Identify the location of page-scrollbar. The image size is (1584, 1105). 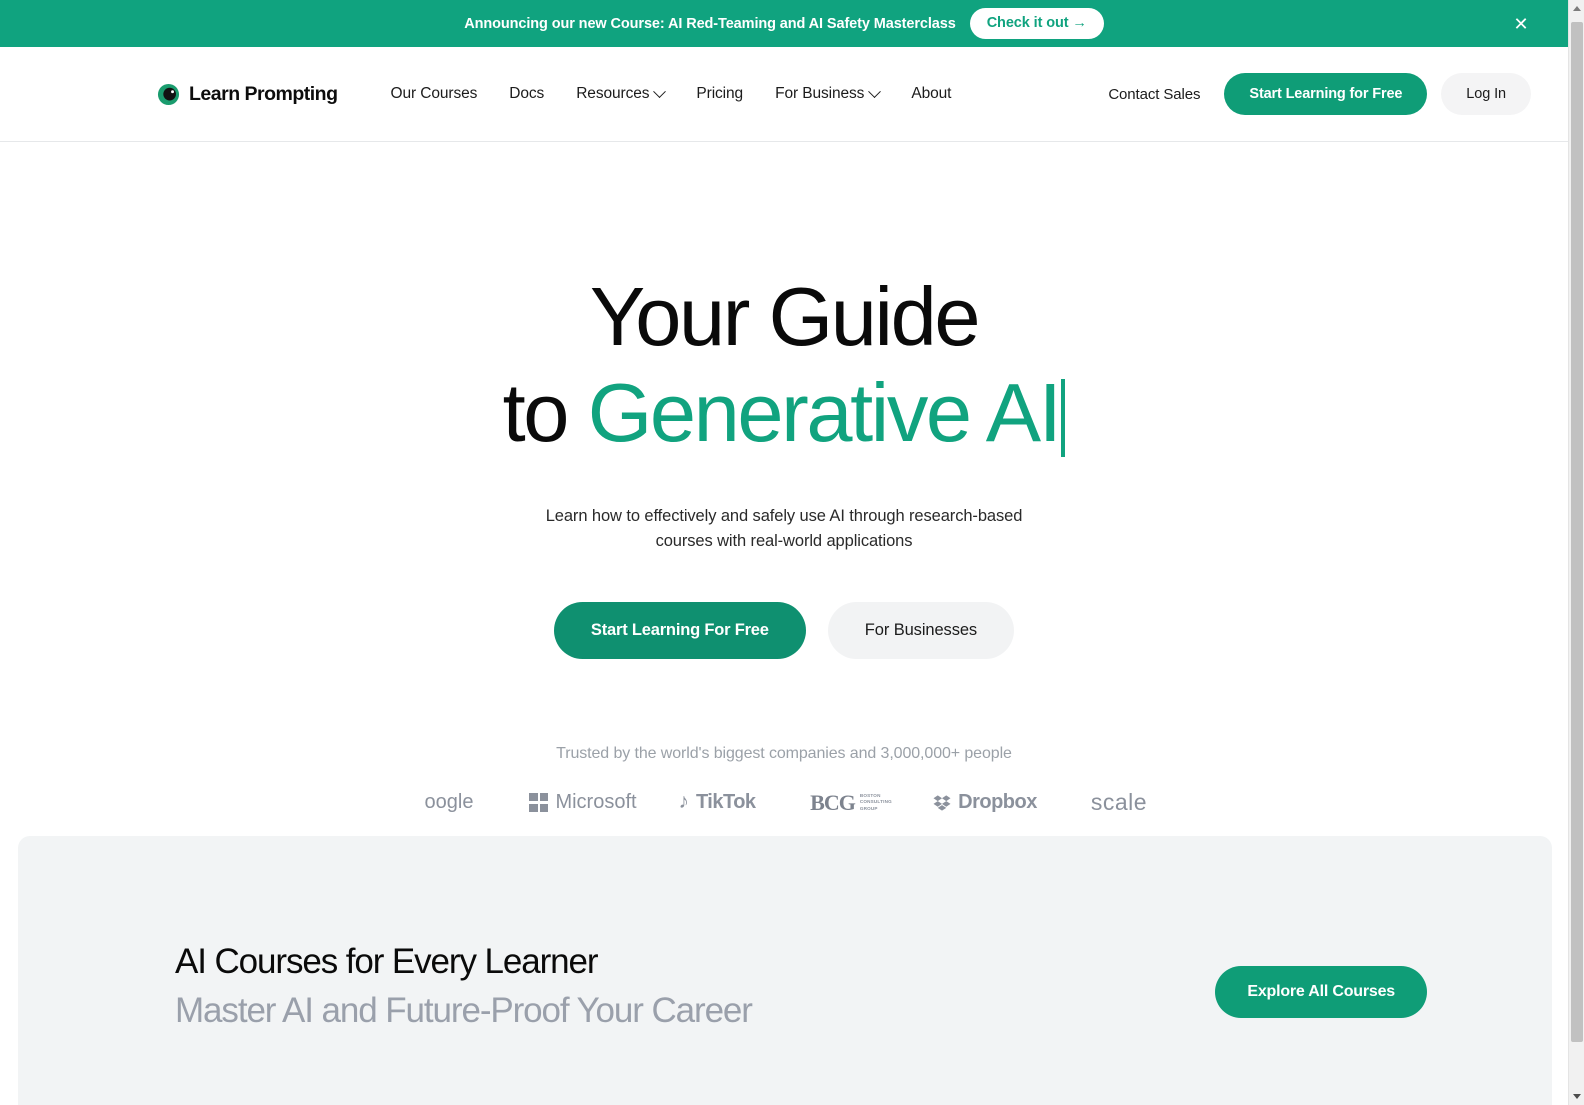
(1576, 552).